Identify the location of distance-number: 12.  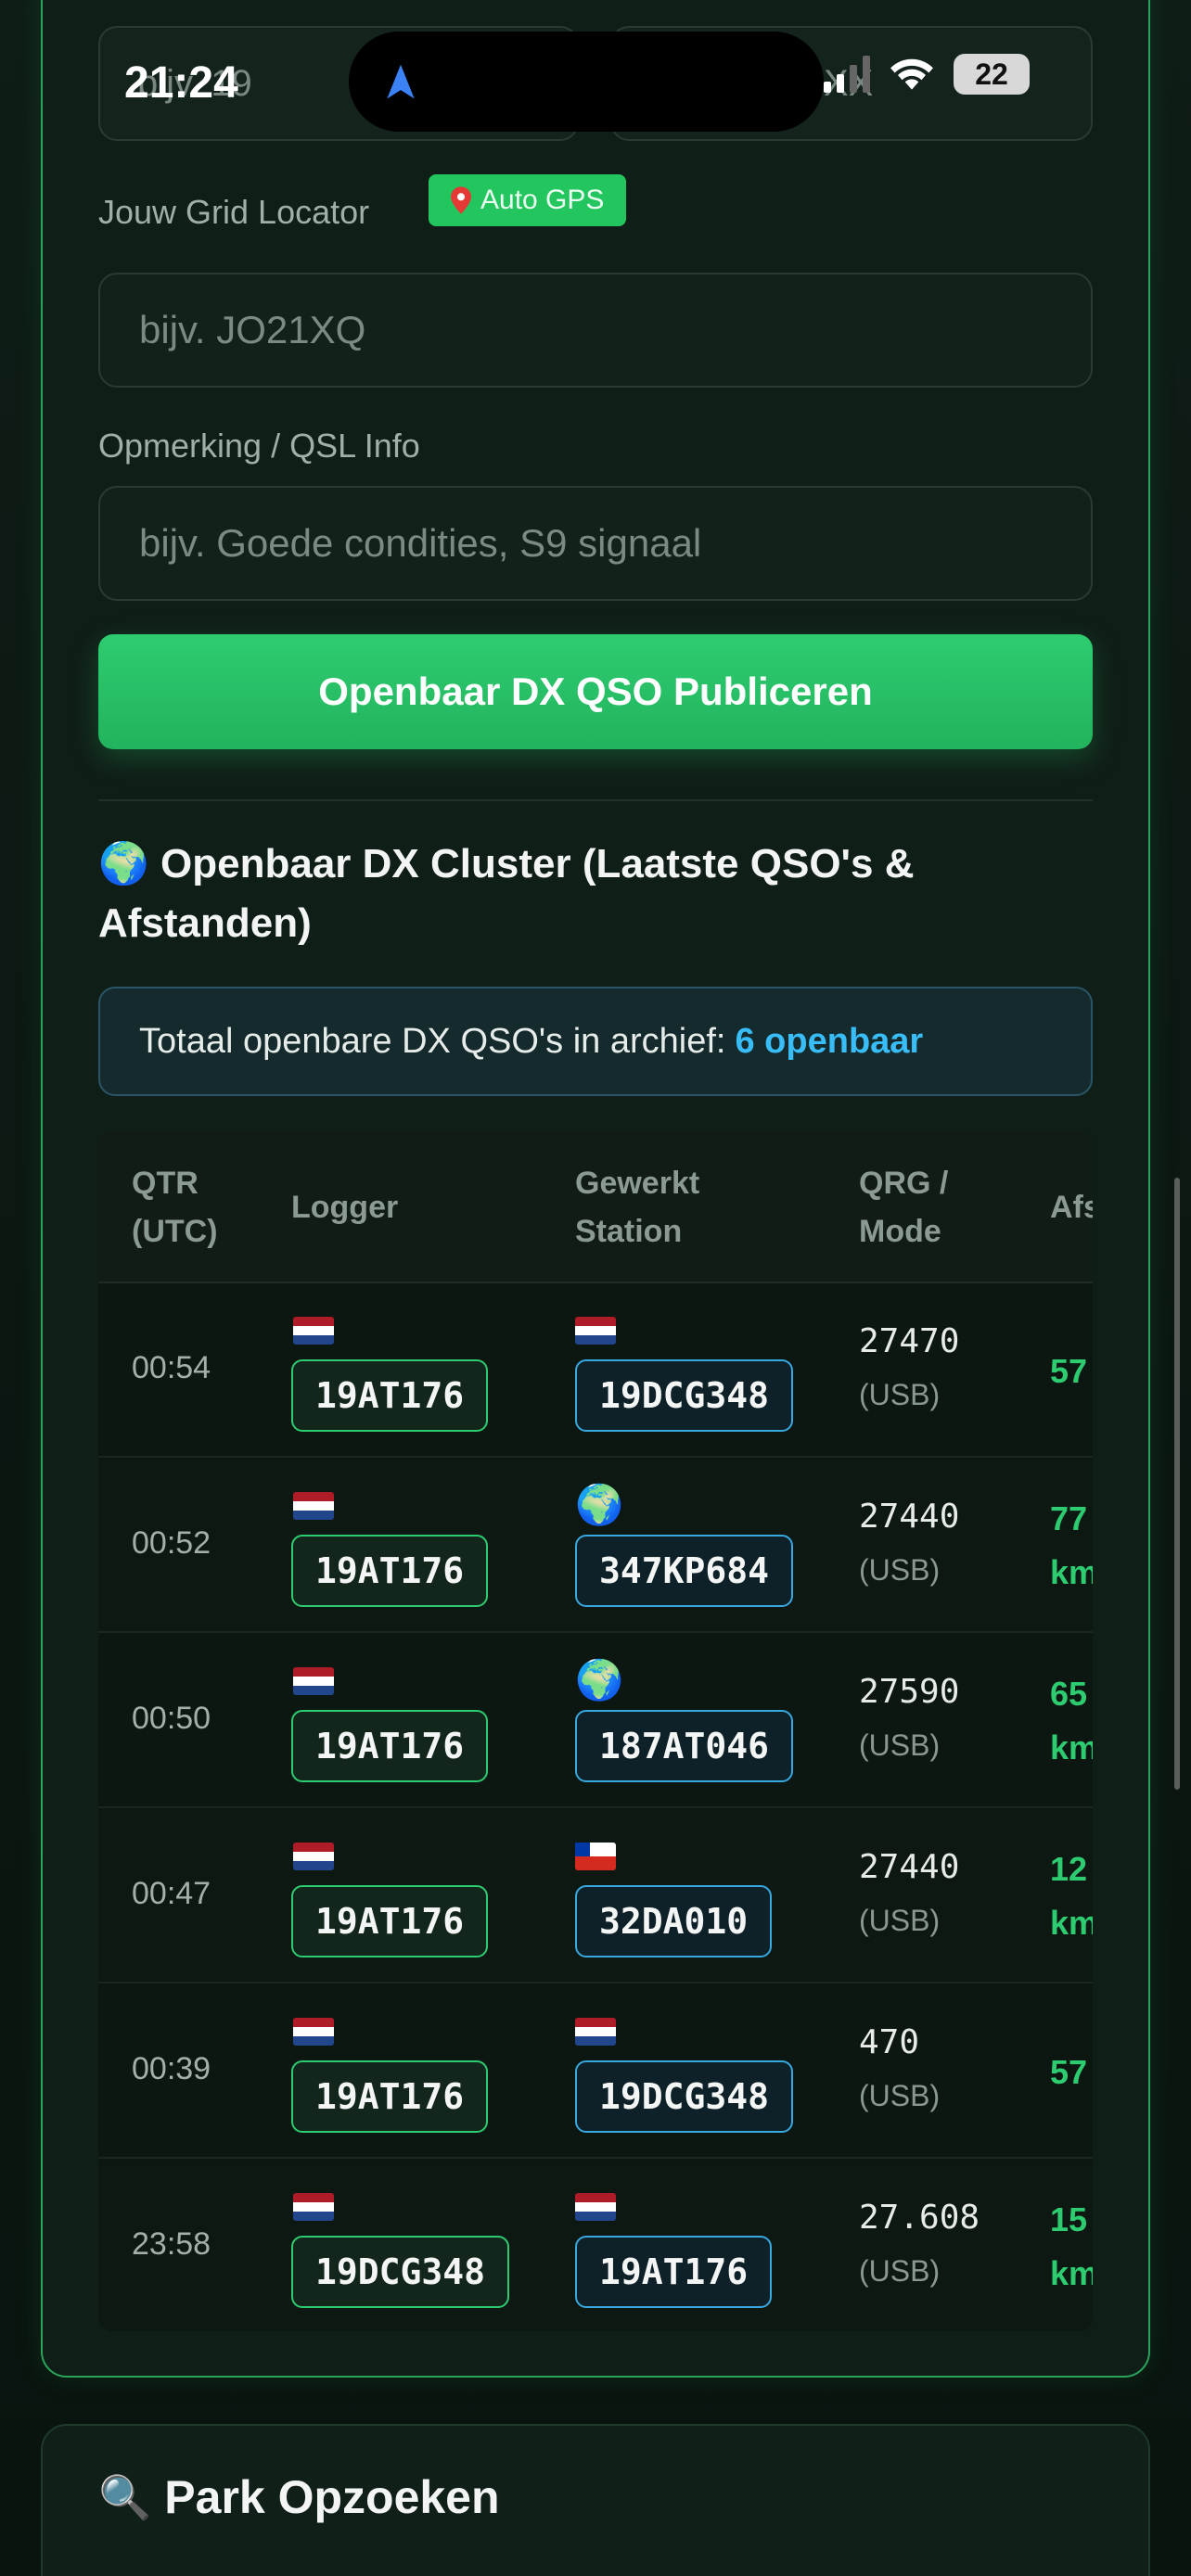
(1069, 1869).